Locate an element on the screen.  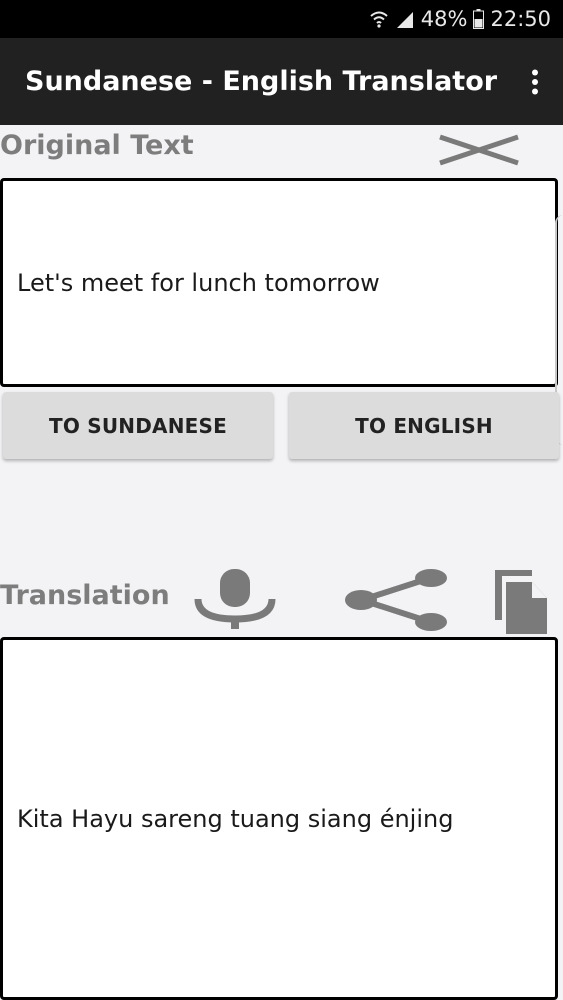
copy-icon is located at coordinates (521, 600).